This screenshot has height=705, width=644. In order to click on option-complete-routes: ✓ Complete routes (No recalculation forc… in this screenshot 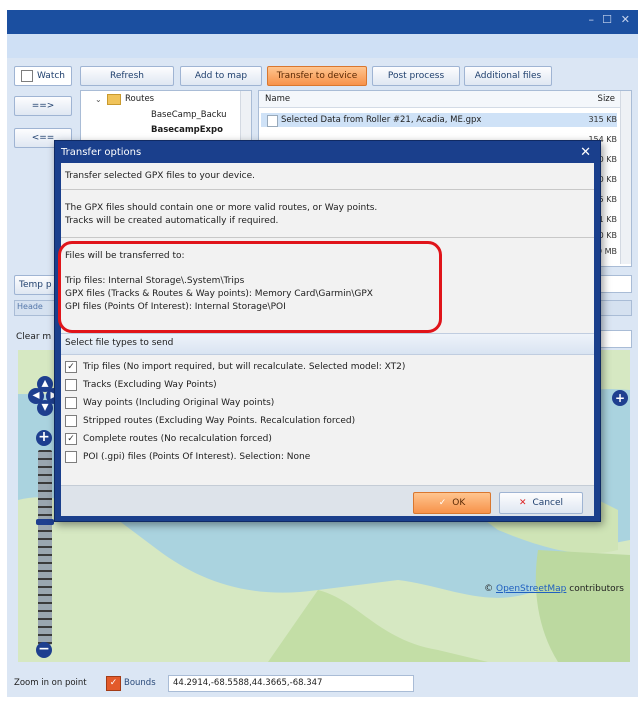, I will do `click(168, 439)`.